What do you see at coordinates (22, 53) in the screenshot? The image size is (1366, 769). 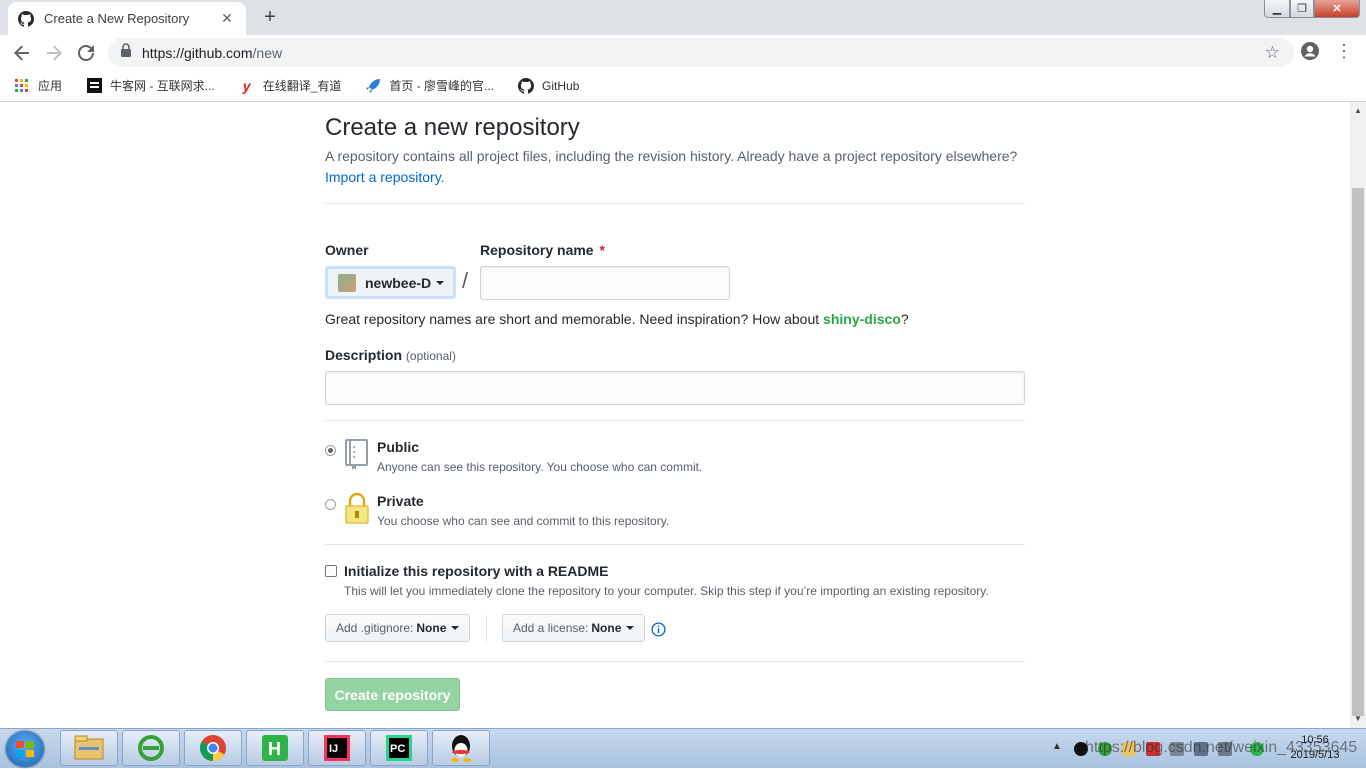 I see `back-icon` at bounding box center [22, 53].